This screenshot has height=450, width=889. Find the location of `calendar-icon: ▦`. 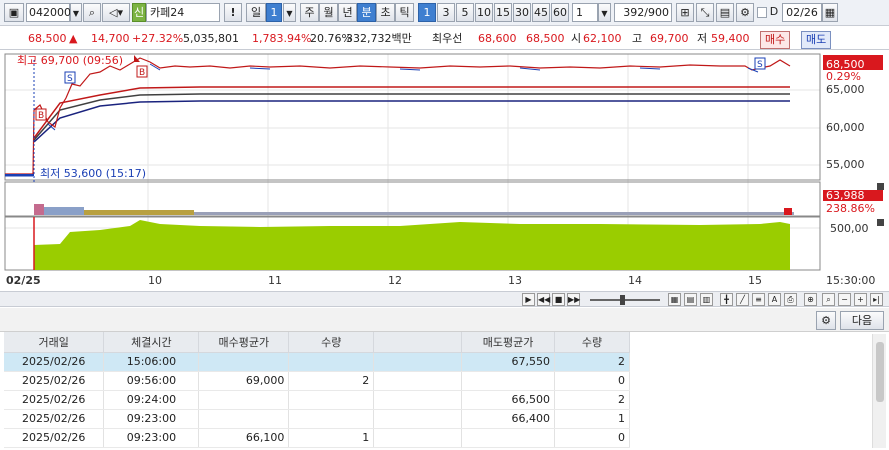

calendar-icon: ▦ is located at coordinates (830, 12).